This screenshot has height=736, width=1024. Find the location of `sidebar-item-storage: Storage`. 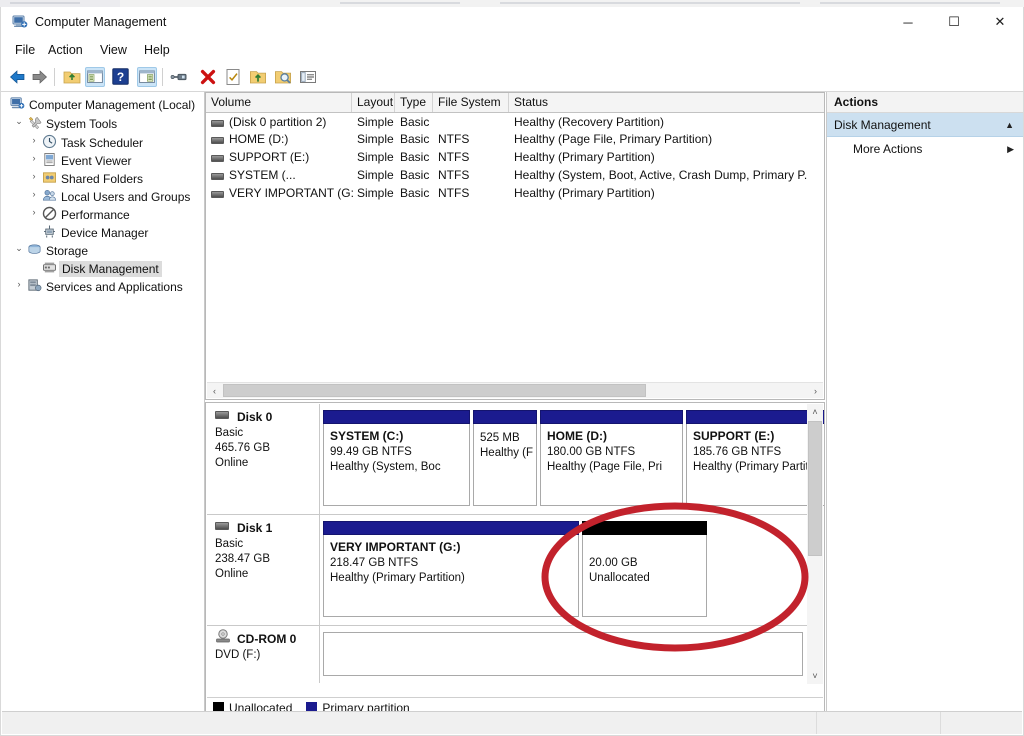

sidebar-item-storage: Storage is located at coordinates (57, 250).